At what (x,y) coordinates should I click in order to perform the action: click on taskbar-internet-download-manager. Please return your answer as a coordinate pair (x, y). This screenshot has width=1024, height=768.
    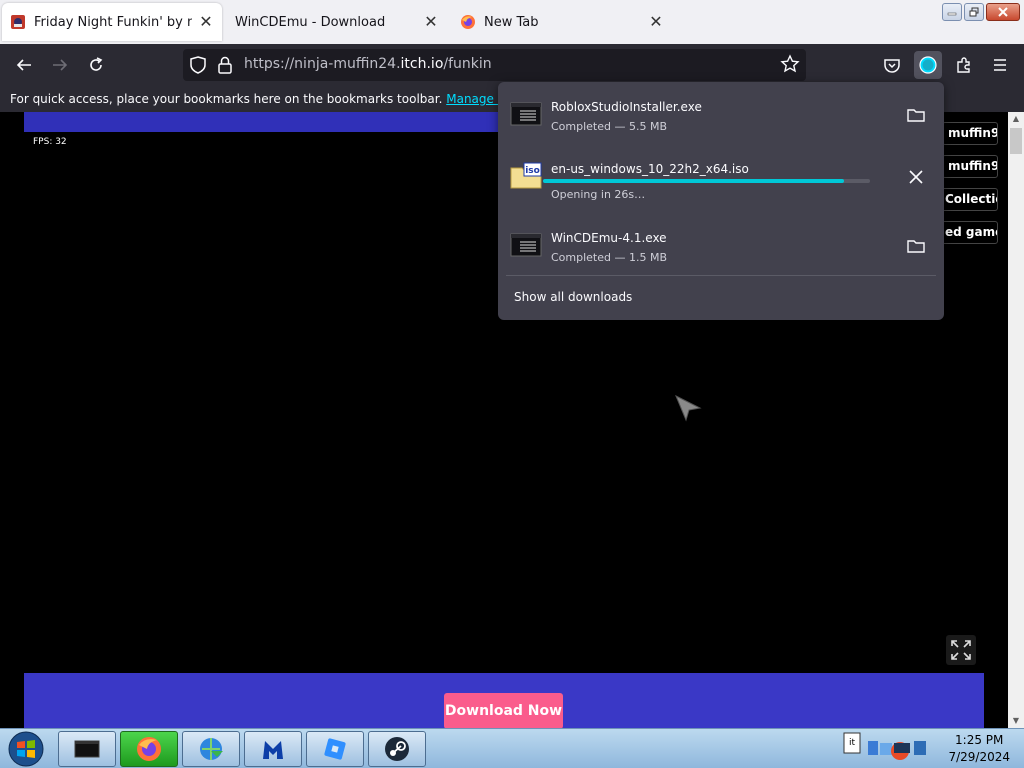
    Looking at the image, I should click on (211, 749).